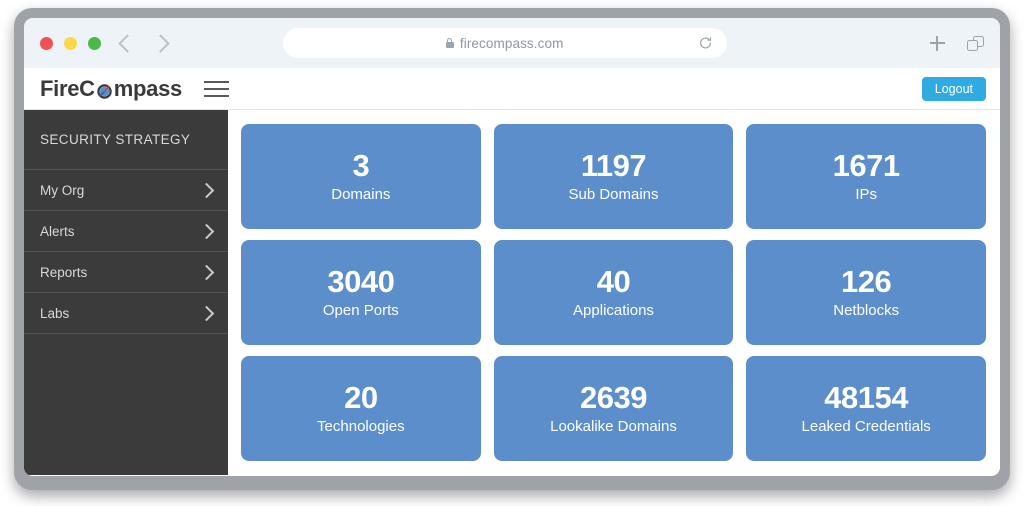 The height and width of the screenshot is (506, 1024). What do you see at coordinates (126, 190) in the screenshot?
I see `sidebar-item-my-org: My Org` at bounding box center [126, 190].